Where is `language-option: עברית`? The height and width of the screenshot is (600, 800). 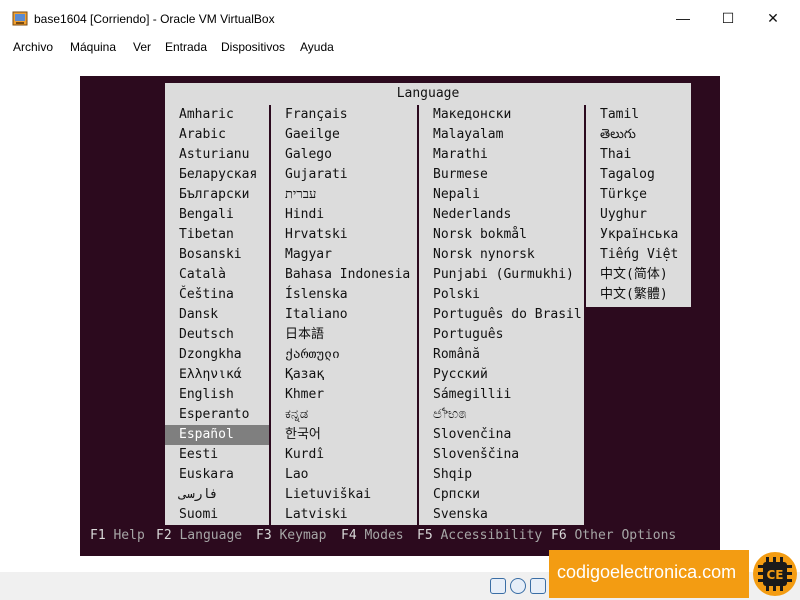 language-option: עברית is located at coordinates (344, 195).